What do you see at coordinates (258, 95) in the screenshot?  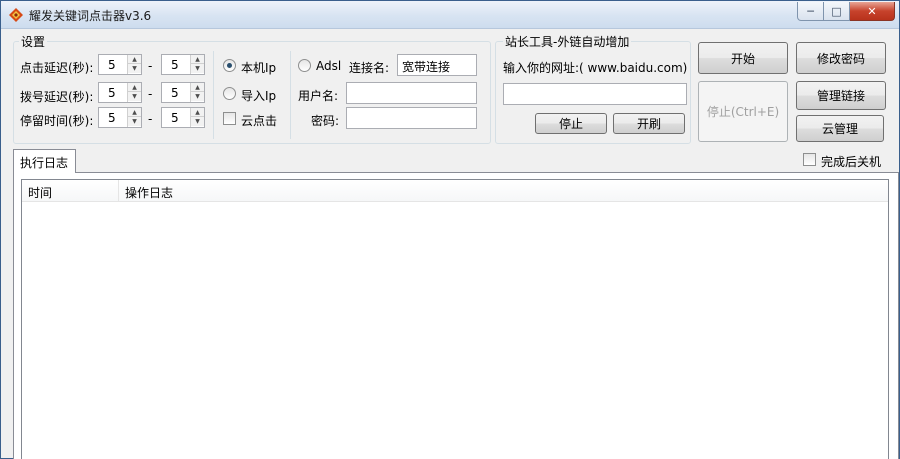 I see `import-ip-label: 导入Ip` at bounding box center [258, 95].